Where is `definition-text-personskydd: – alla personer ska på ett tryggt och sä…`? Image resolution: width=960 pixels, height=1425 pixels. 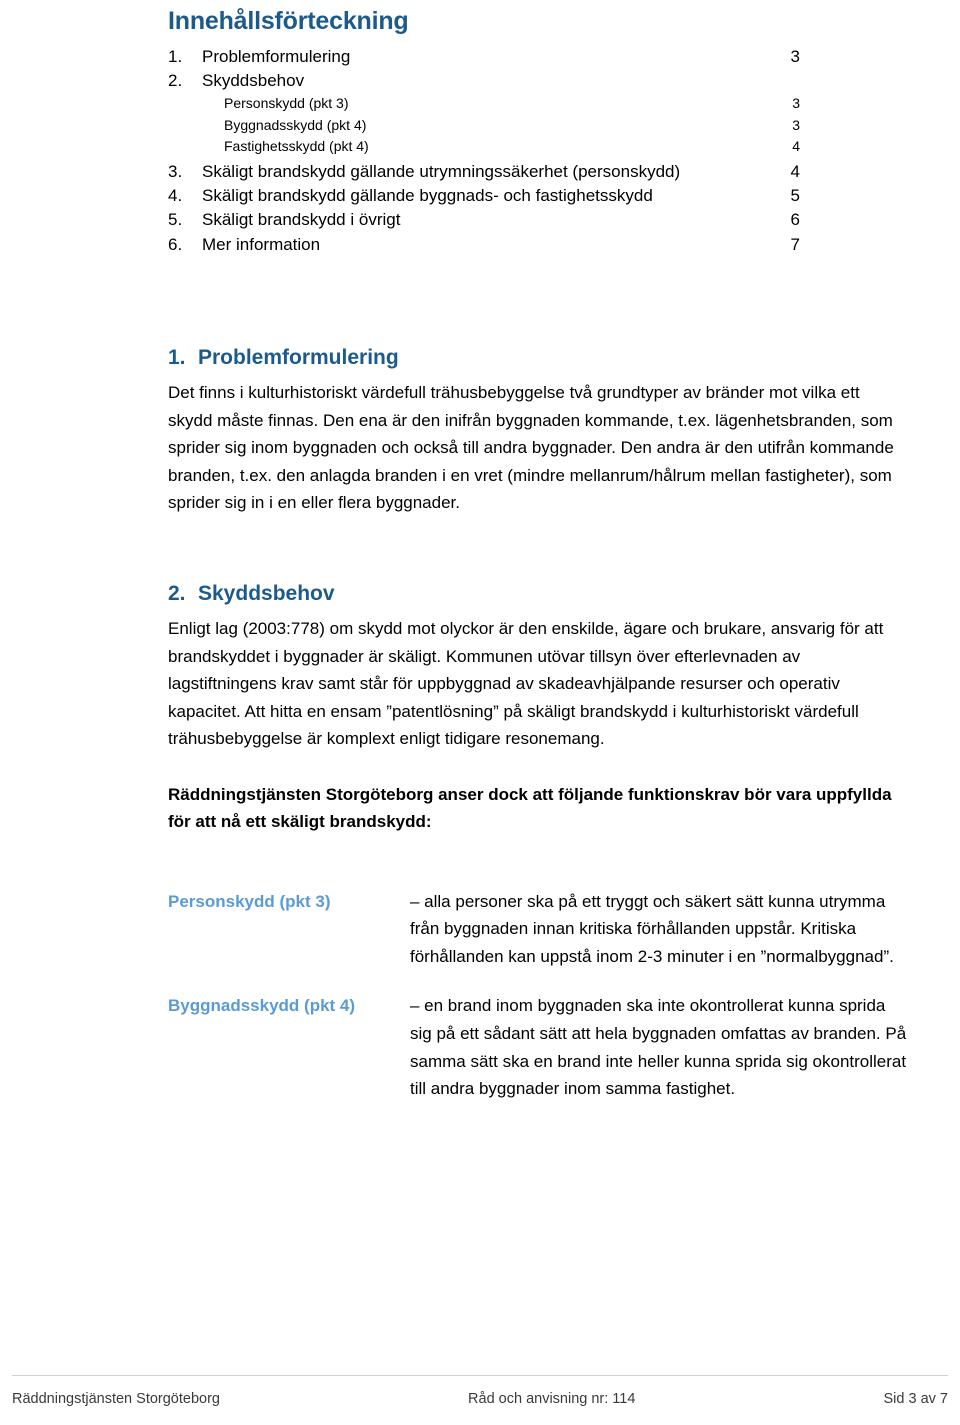 definition-text-personskydd: – alla personer ska på ett tryggt och sä… is located at coordinates (652, 928).